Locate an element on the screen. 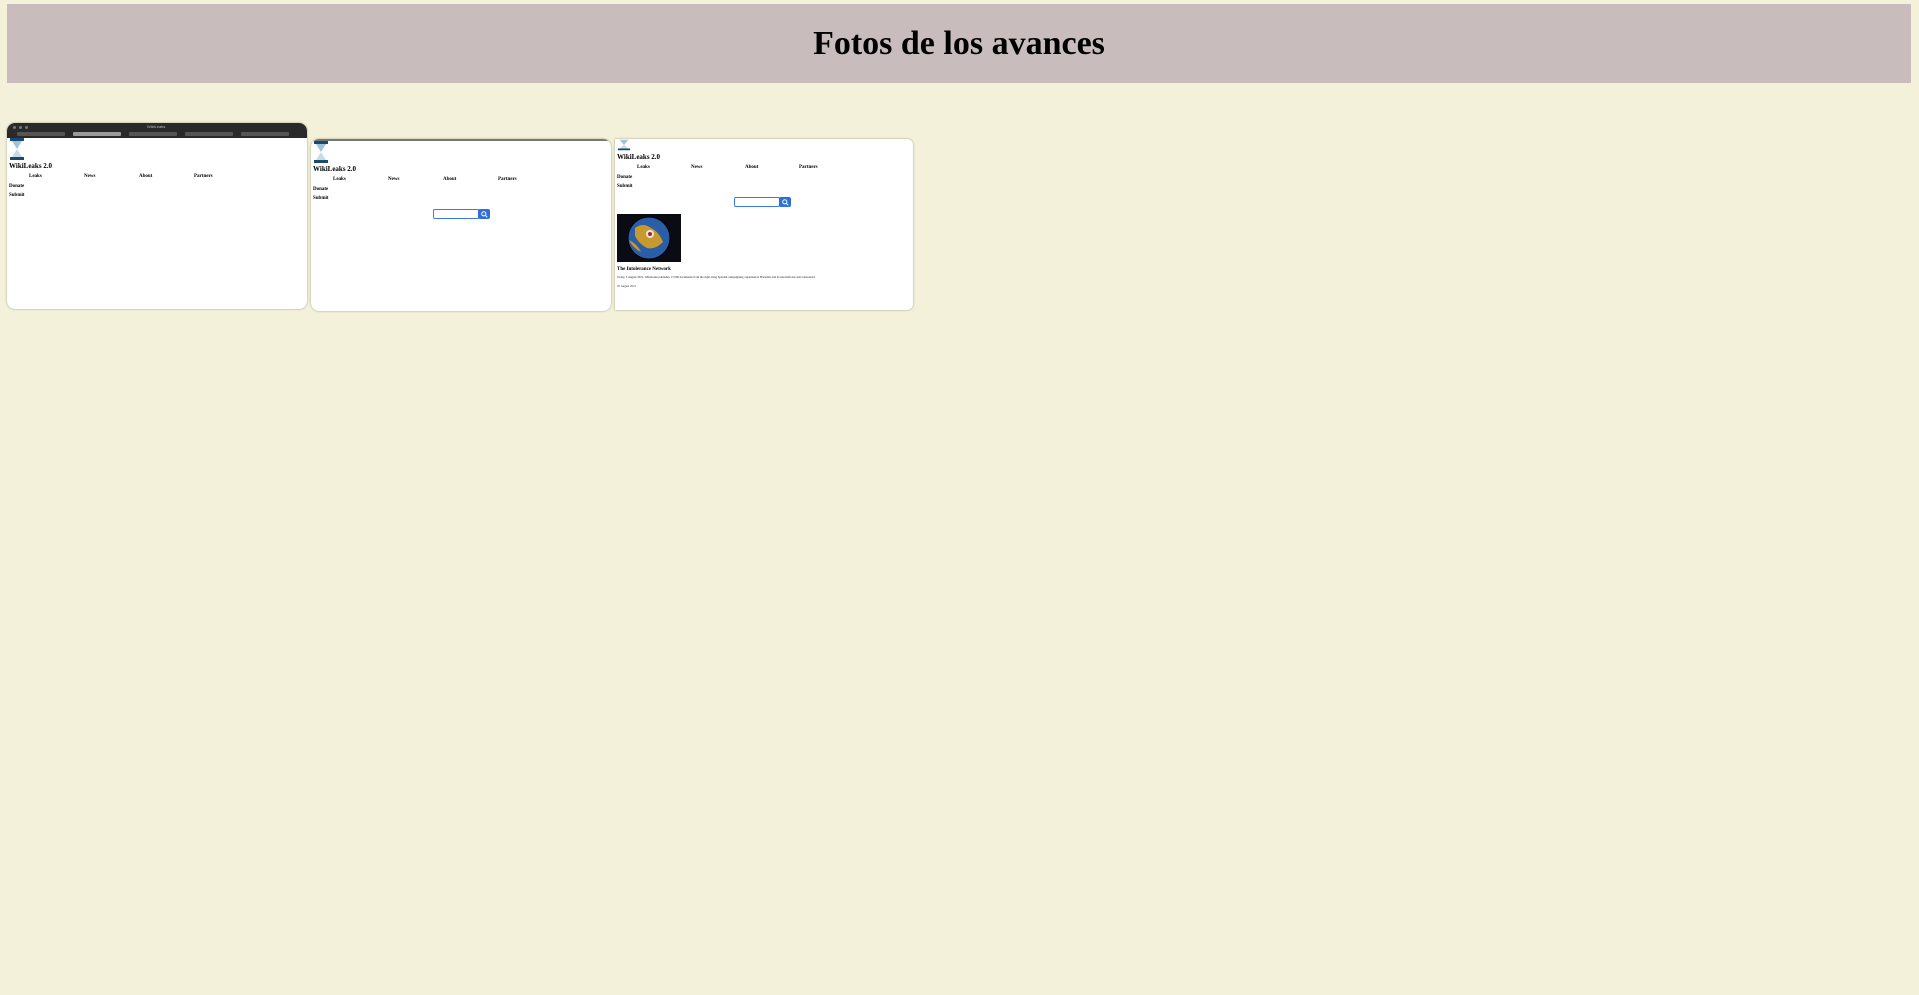 The width and height of the screenshot is (1919, 995). globe-icon is located at coordinates (649, 238).